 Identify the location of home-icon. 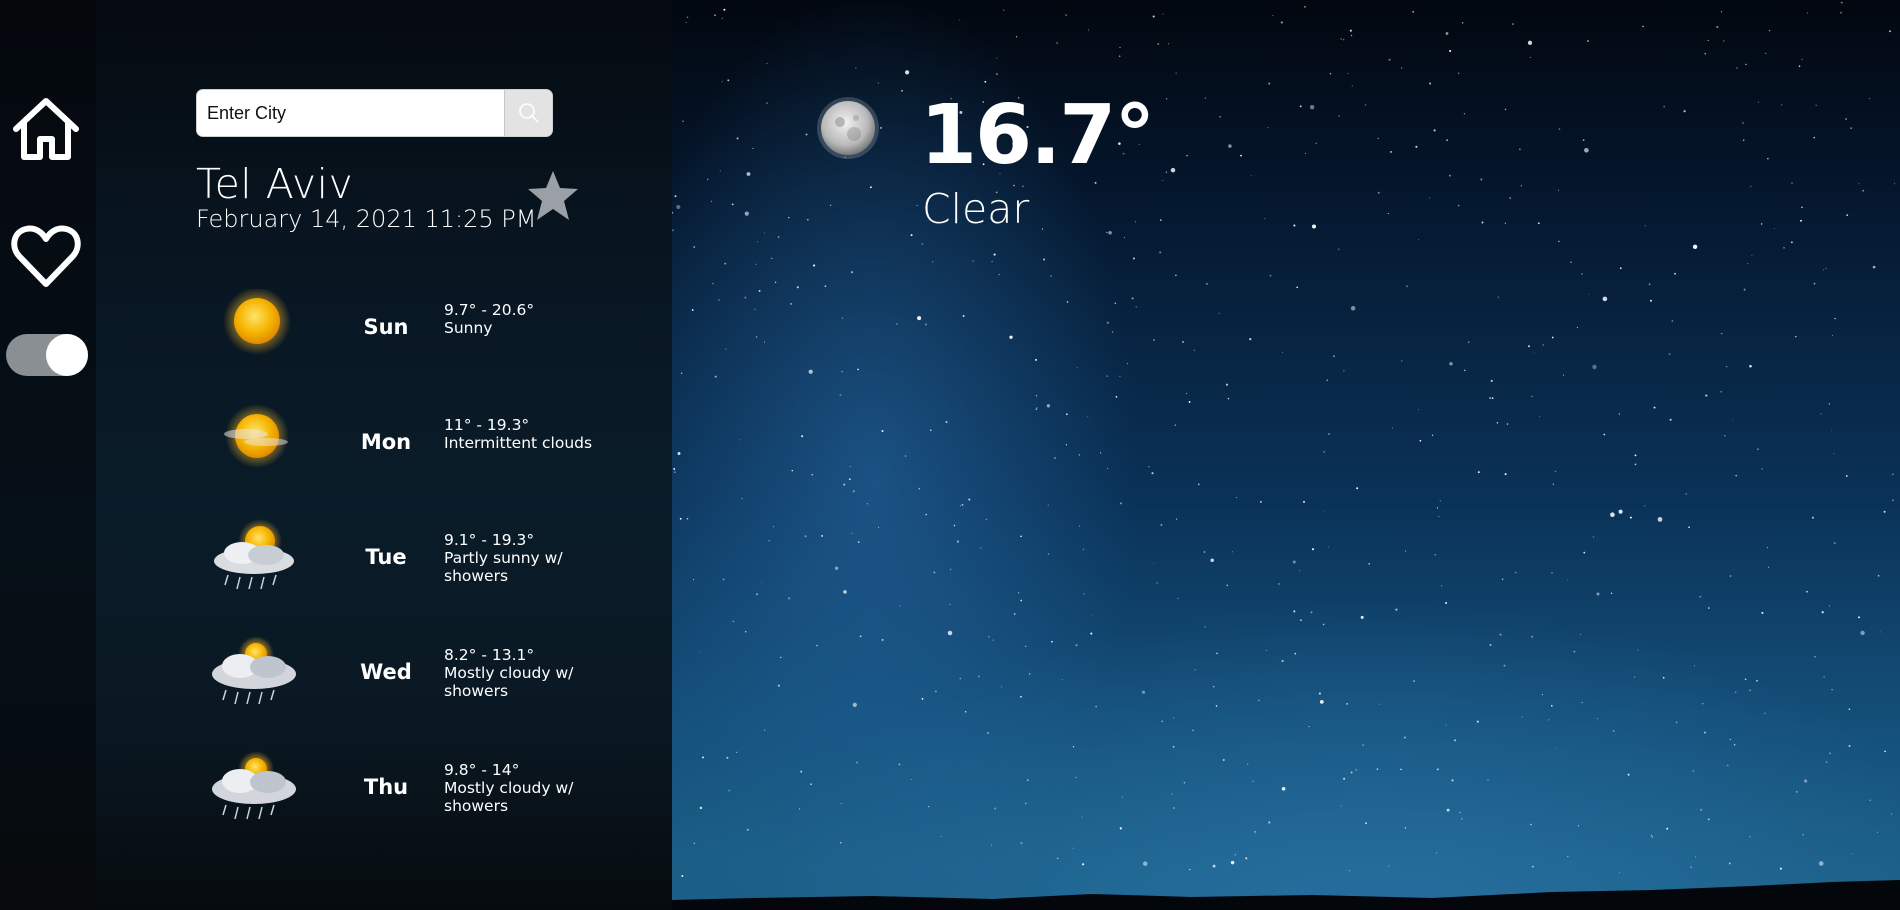
(46, 129).